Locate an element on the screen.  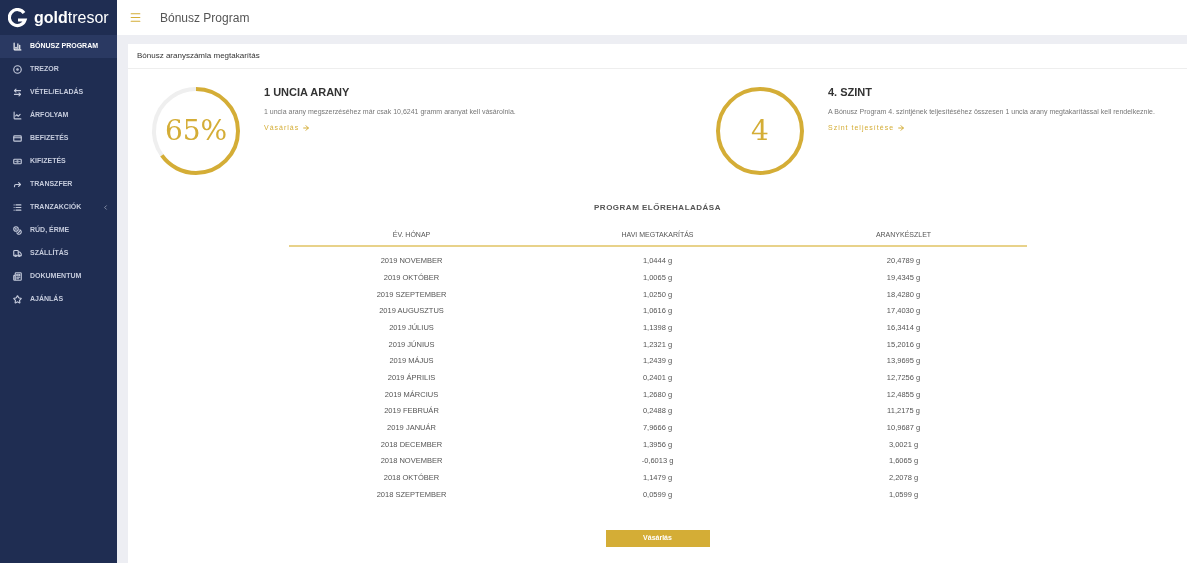
bar-chart-icon is located at coordinates (17, 46).